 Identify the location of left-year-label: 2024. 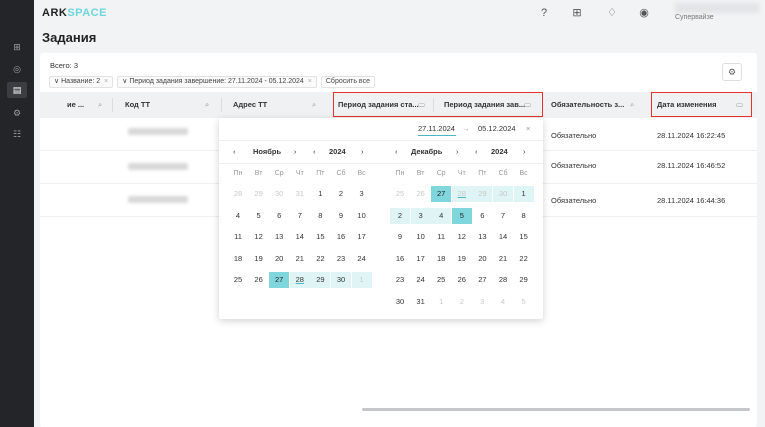
(337, 151).